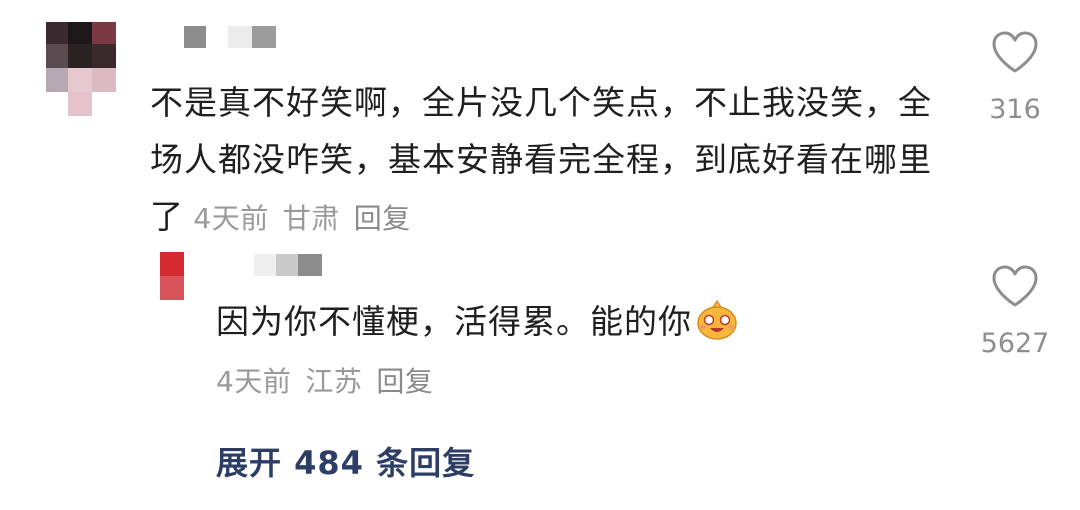 This screenshot has width=1080, height=510. What do you see at coordinates (382, 218) in the screenshot?
I see `comment-reply-button: 回复` at bounding box center [382, 218].